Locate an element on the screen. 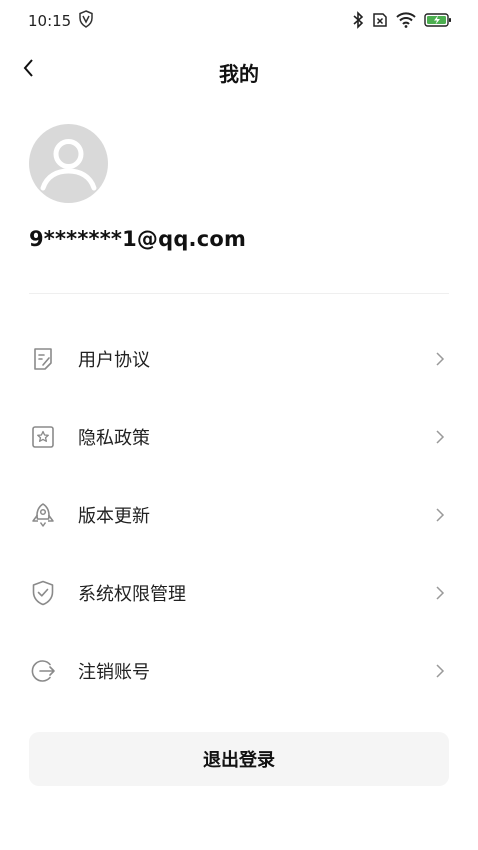  page-title: 我的 is located at coordinates (239, 74).